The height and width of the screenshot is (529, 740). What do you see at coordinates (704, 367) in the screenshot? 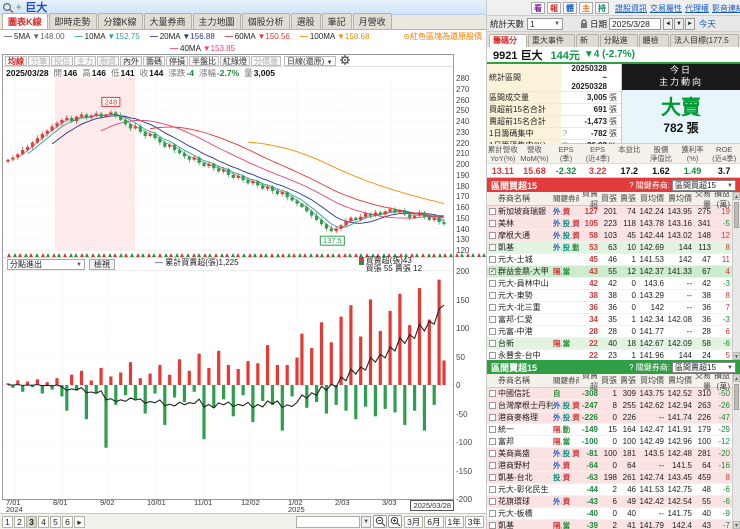
I see `sell-key-select: 區間賣超15 ▼` at bounding box center [704, 367].